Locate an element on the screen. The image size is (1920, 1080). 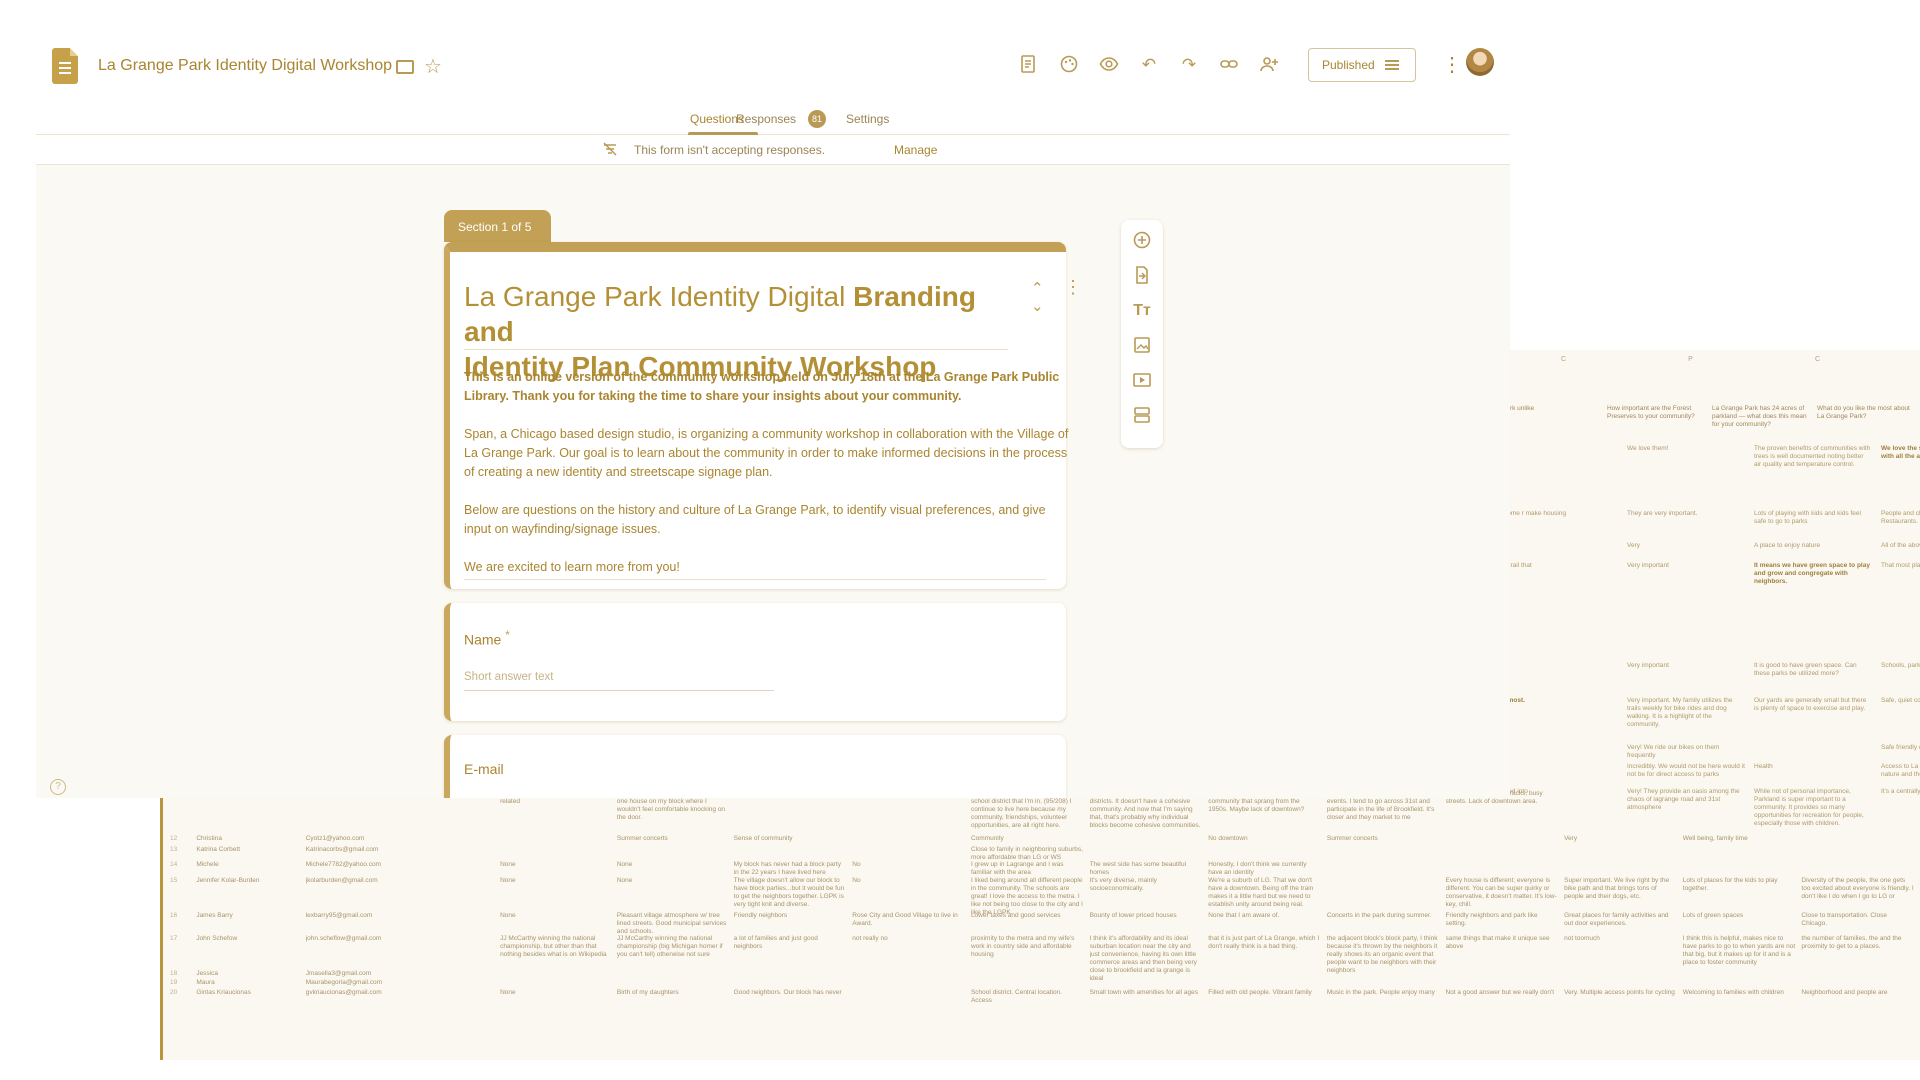
sheet-cell: Small town with amenities for all ages is located at coordinates (1149, 997).